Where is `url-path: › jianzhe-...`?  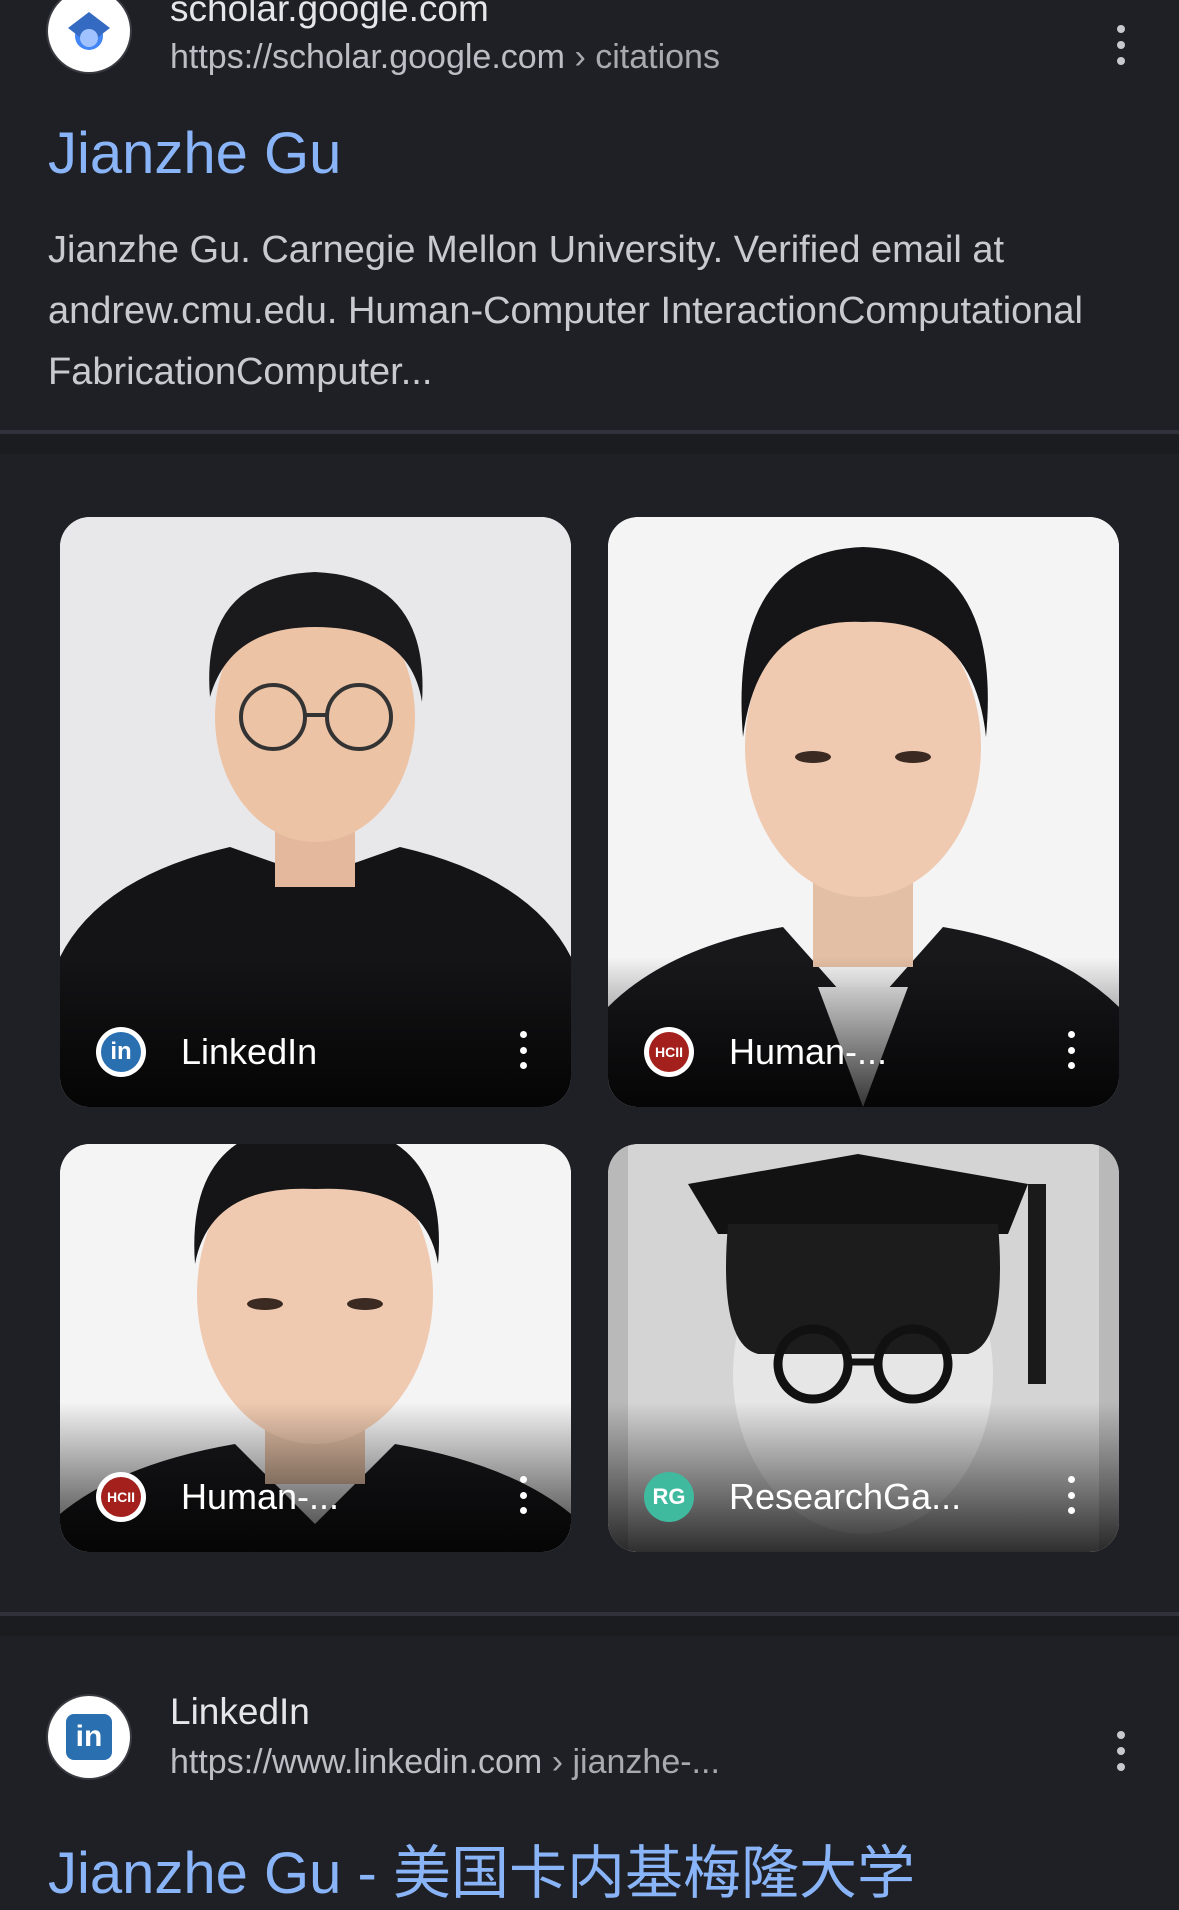 url-path: › jianzhe-... is located at coordinates (631, 1762).